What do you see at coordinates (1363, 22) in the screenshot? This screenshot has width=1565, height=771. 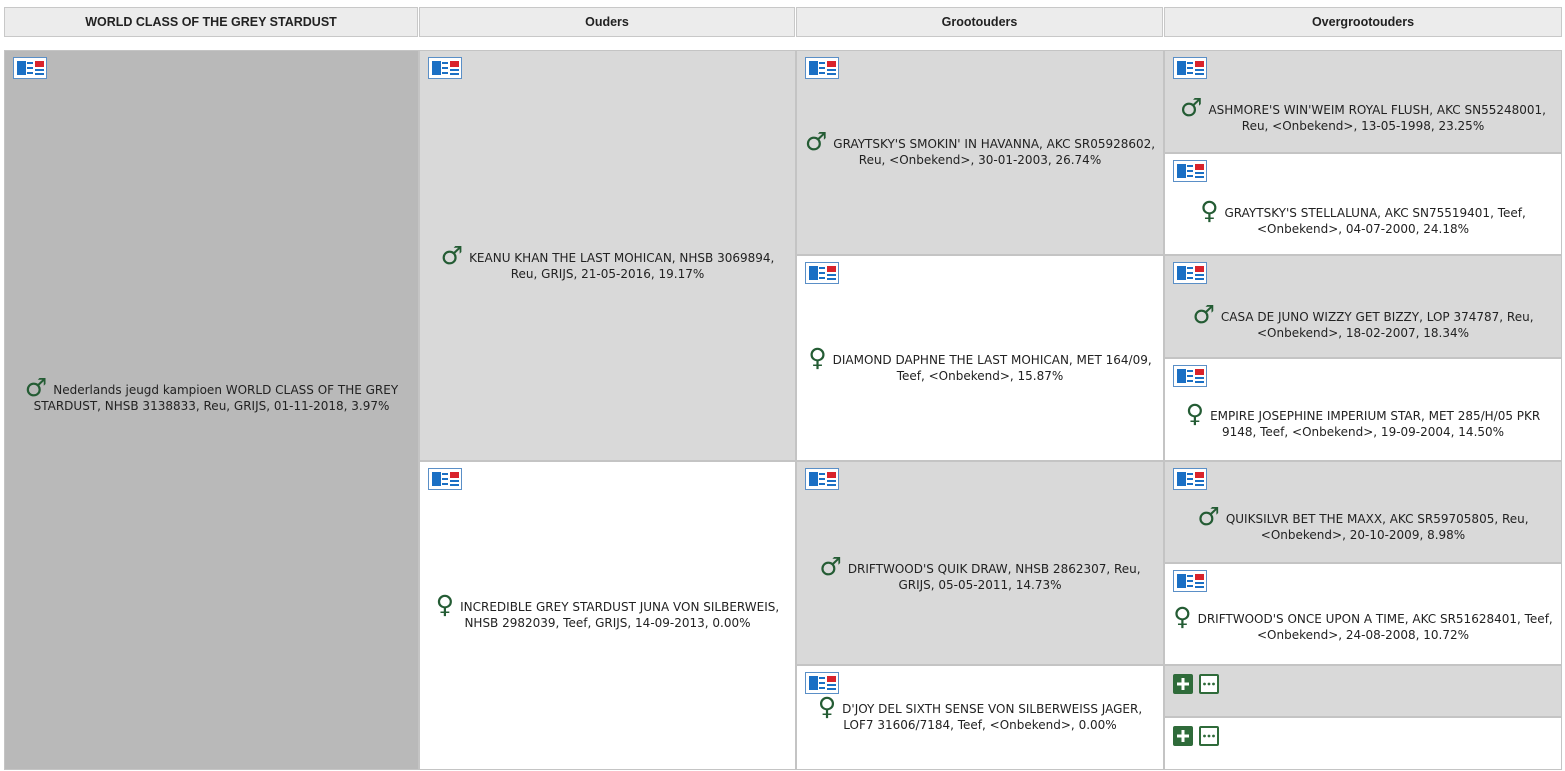 I see `header-great-grandparents: Overgrootouders` at bounding box center [1363, 22].